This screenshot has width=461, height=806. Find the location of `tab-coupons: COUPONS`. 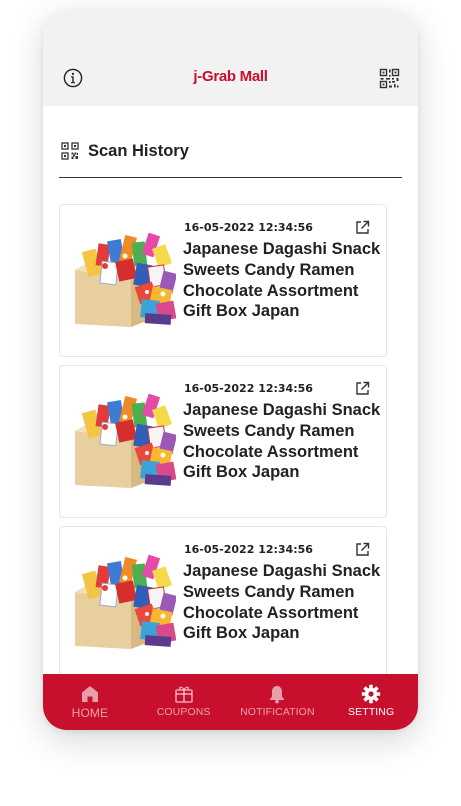

tab-coupons: COUPONS is located at coordinates (184, 702).